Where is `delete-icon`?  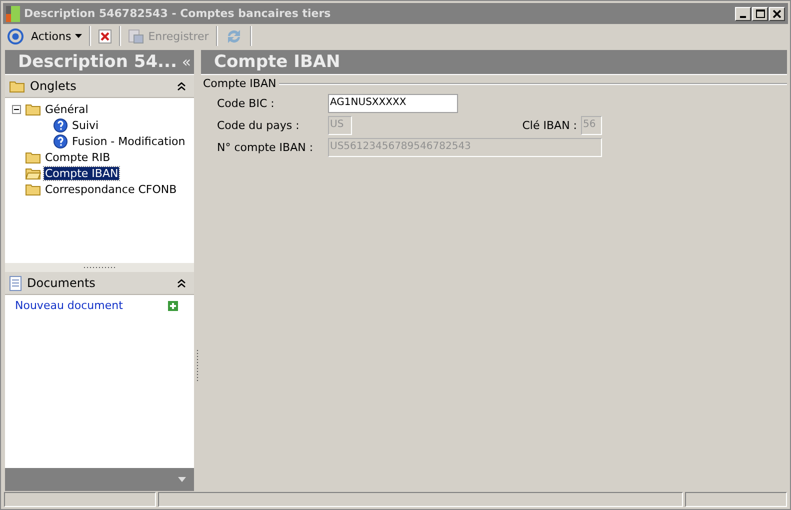 delete-icon is located at coordinates (105, 36).